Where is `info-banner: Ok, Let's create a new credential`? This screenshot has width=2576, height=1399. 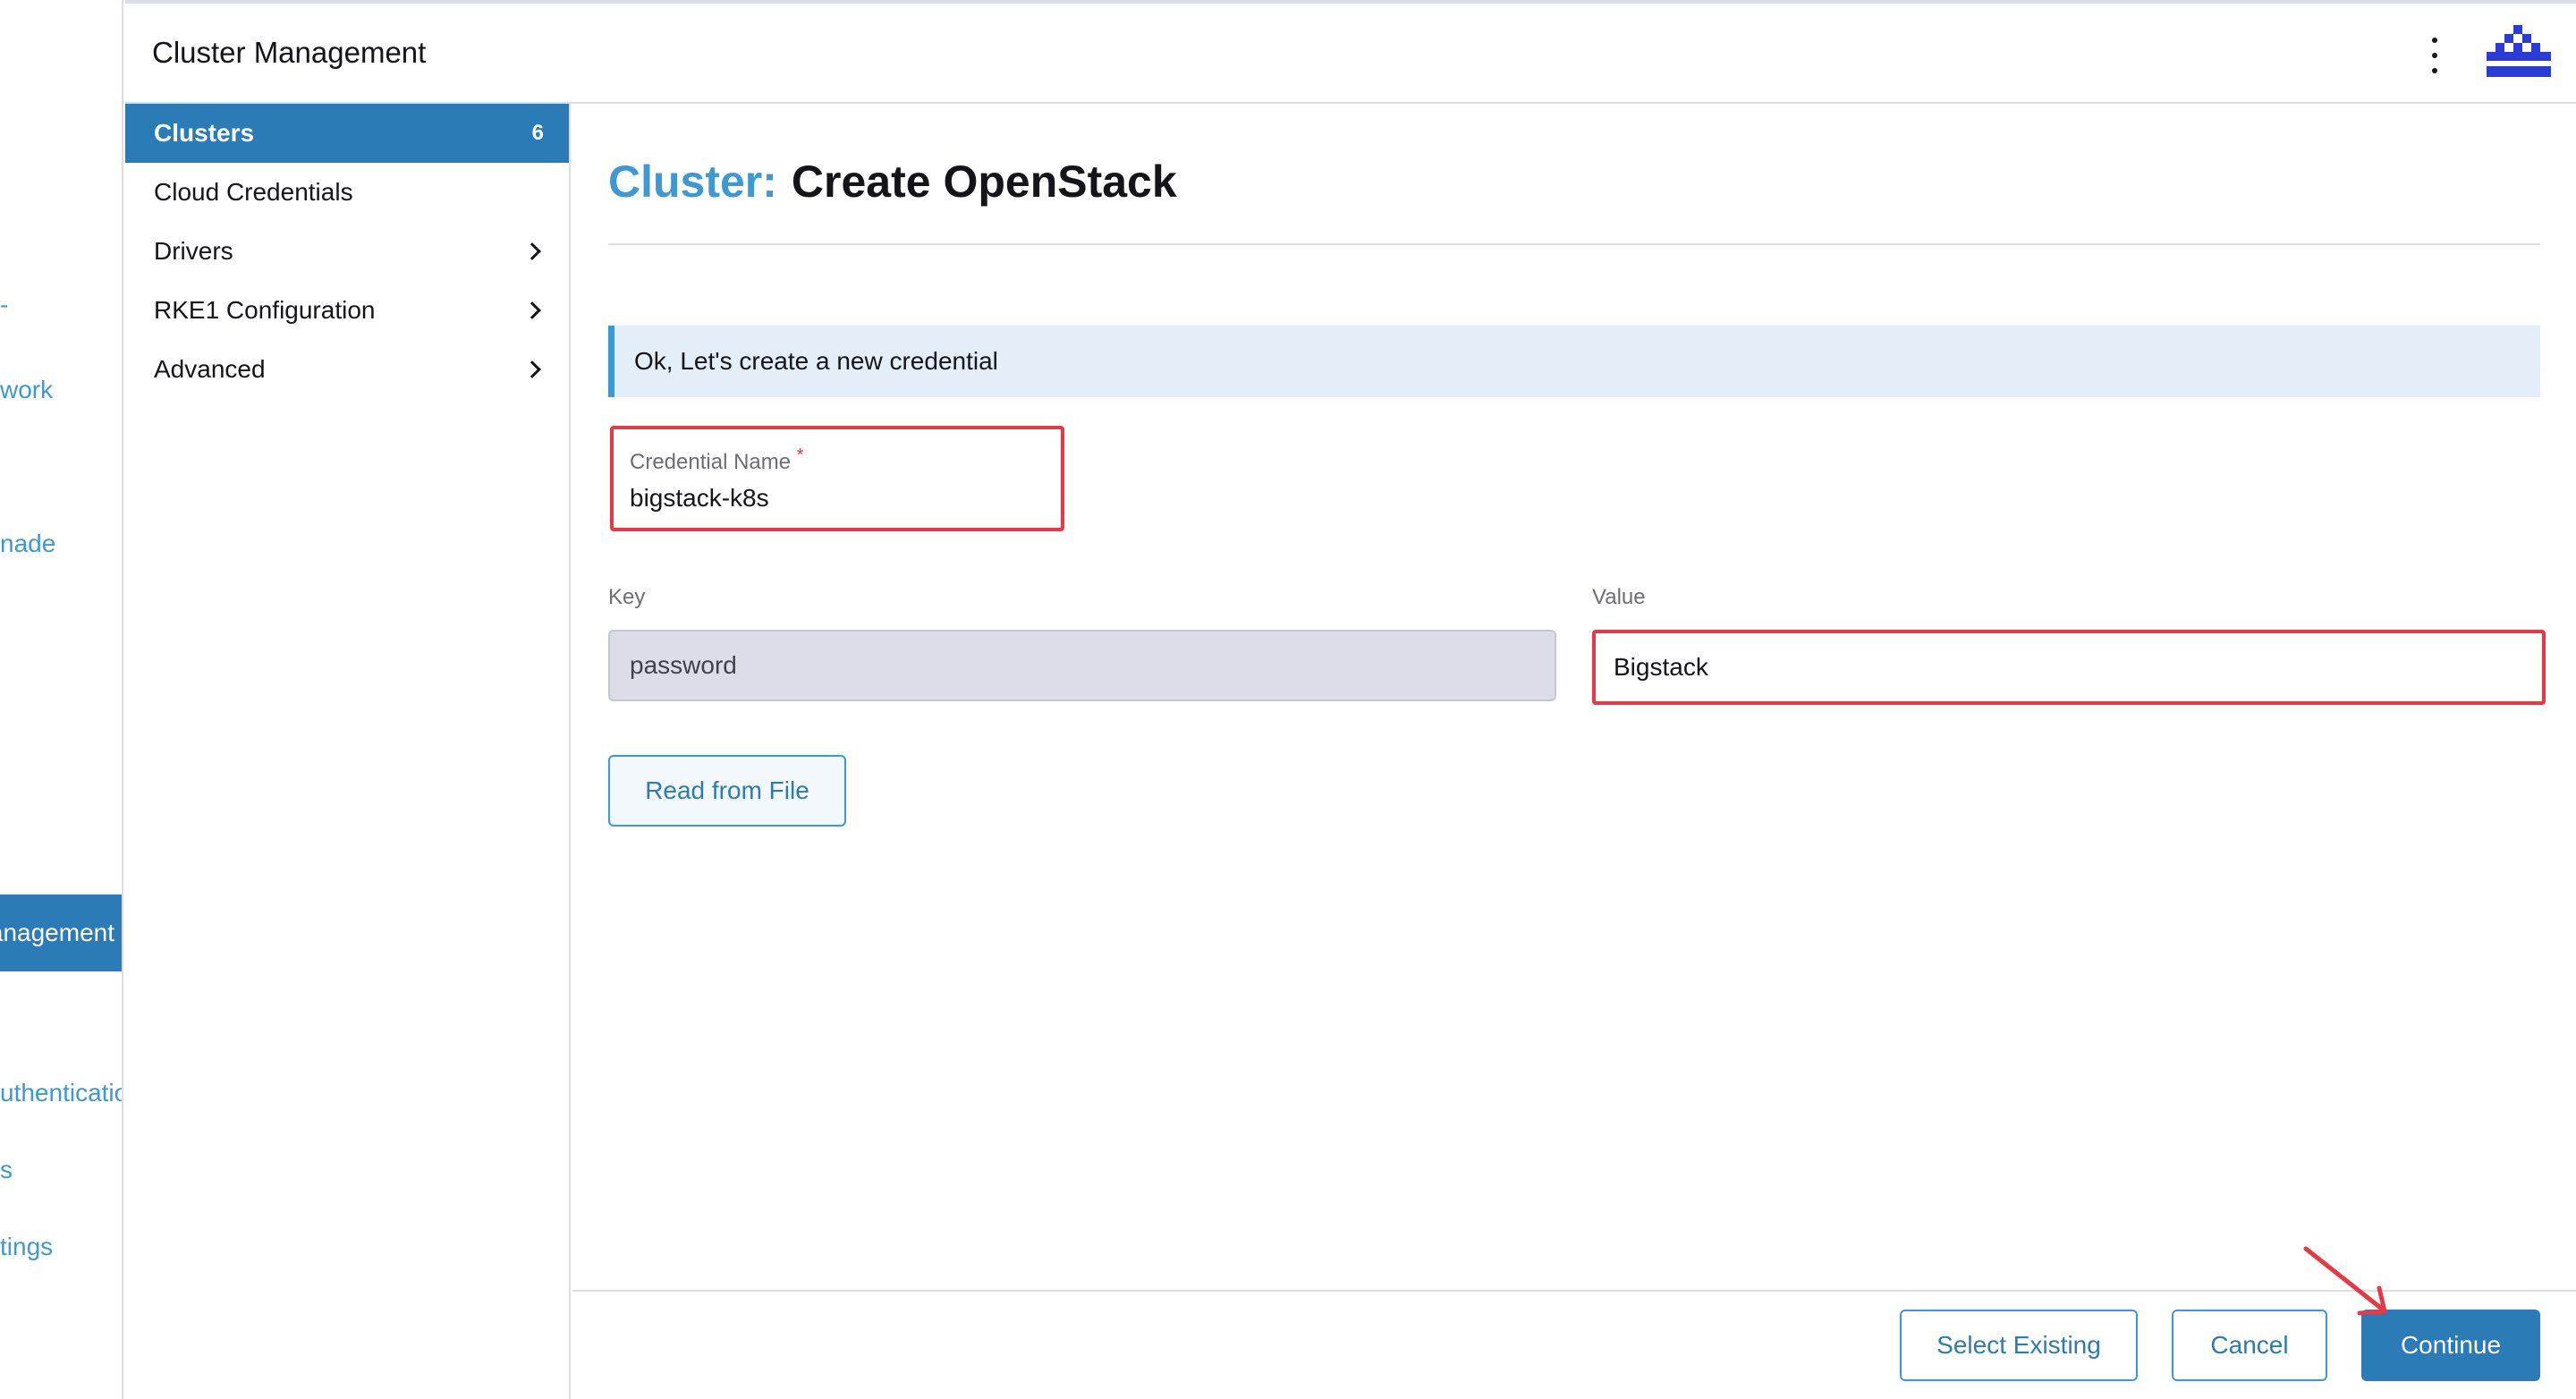
info-banner: Ok, Let's create a new credential is located at coordinates (1574, 361).